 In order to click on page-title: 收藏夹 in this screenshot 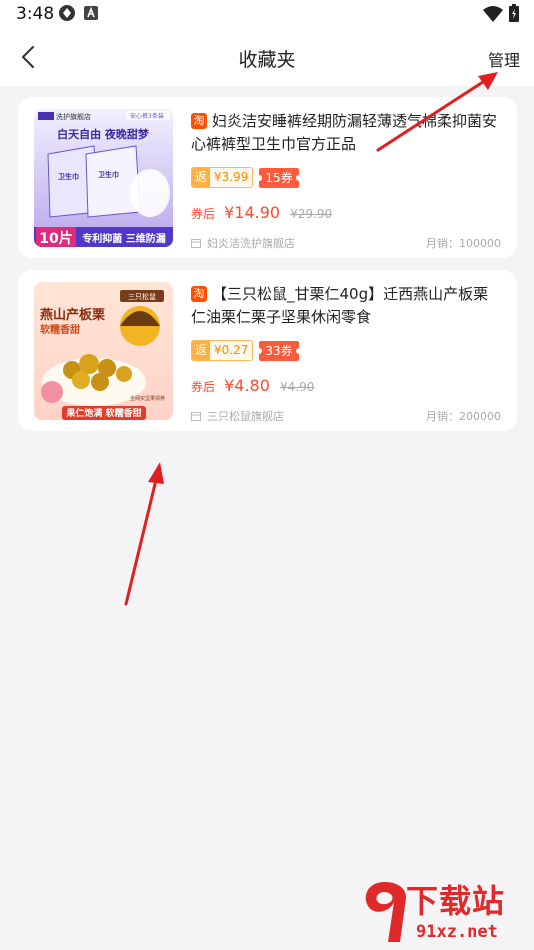, I will do `click(267, 60)`.